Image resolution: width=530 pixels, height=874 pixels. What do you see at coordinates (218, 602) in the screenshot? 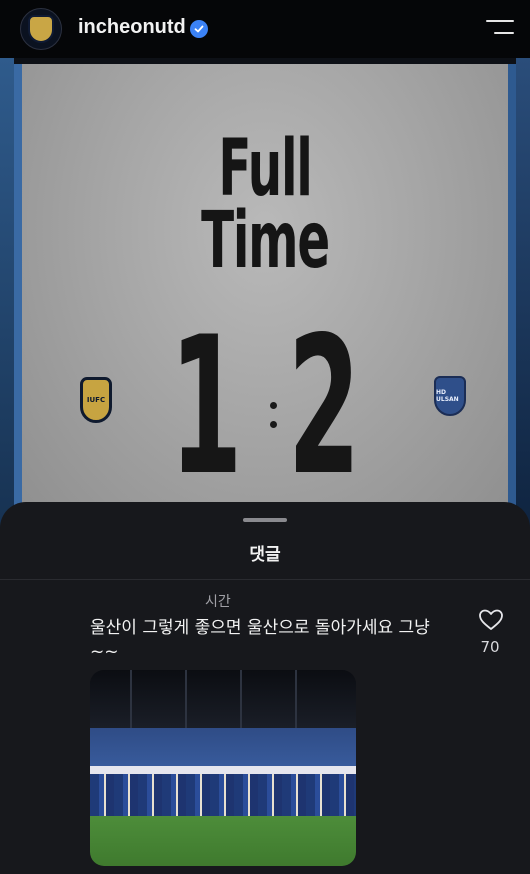
I see `comment-timestamp: 시간` at bounding box center [218, 602].